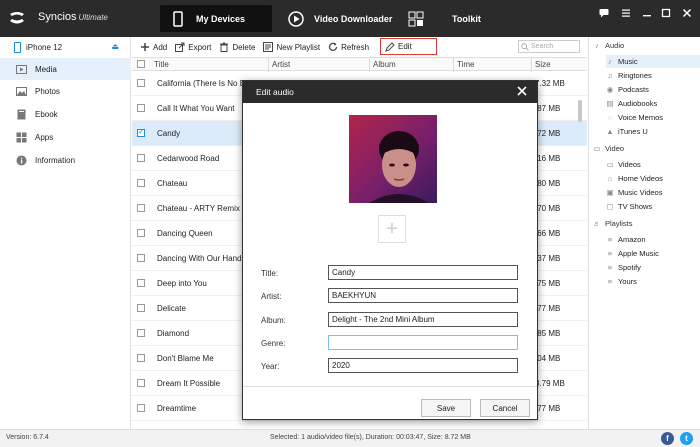 The height and width of the screenshot is (447, 700). What do you see at coordinates (610, 206) in the screenshot?
I see `tv-icon: ▢` at bounding box center [610, 206].